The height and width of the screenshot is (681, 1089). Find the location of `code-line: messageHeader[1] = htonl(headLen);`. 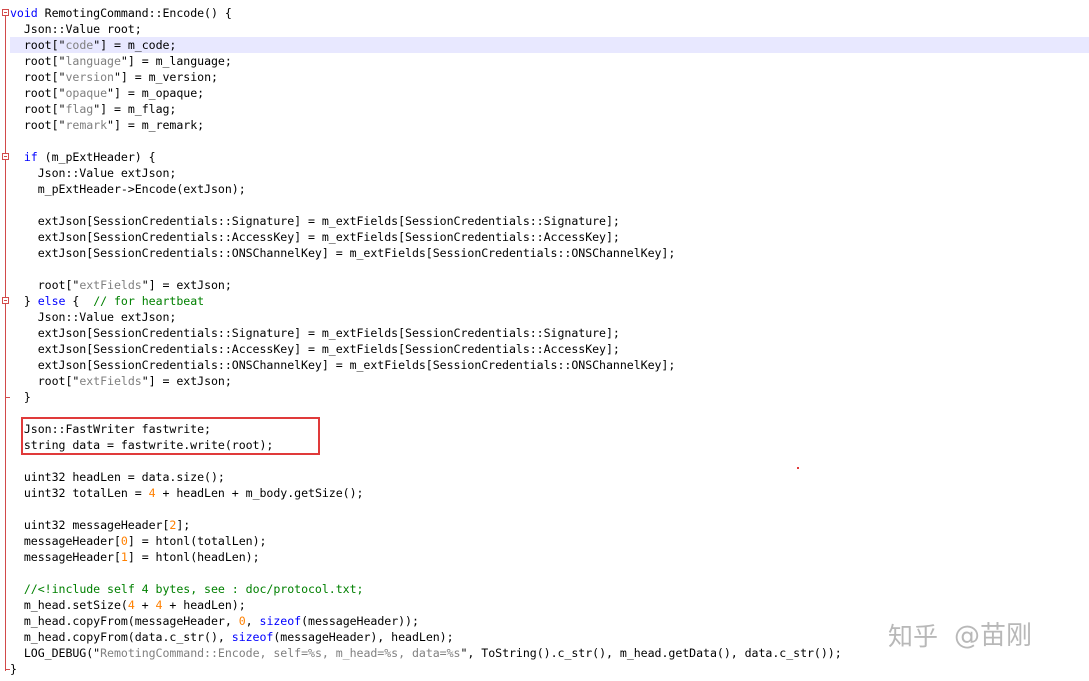

code-line: messageHeader[1] = htonl(headLen); is located at coordinates (549, 557).